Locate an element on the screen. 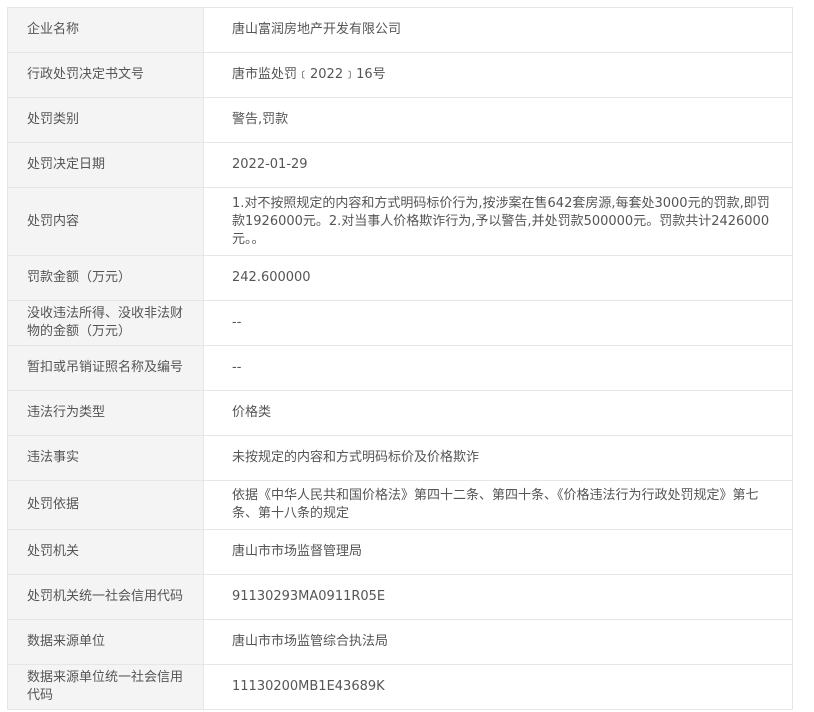  row-label: 数据来源单位统一社会信用代码 is located at coordinates (105, 687).